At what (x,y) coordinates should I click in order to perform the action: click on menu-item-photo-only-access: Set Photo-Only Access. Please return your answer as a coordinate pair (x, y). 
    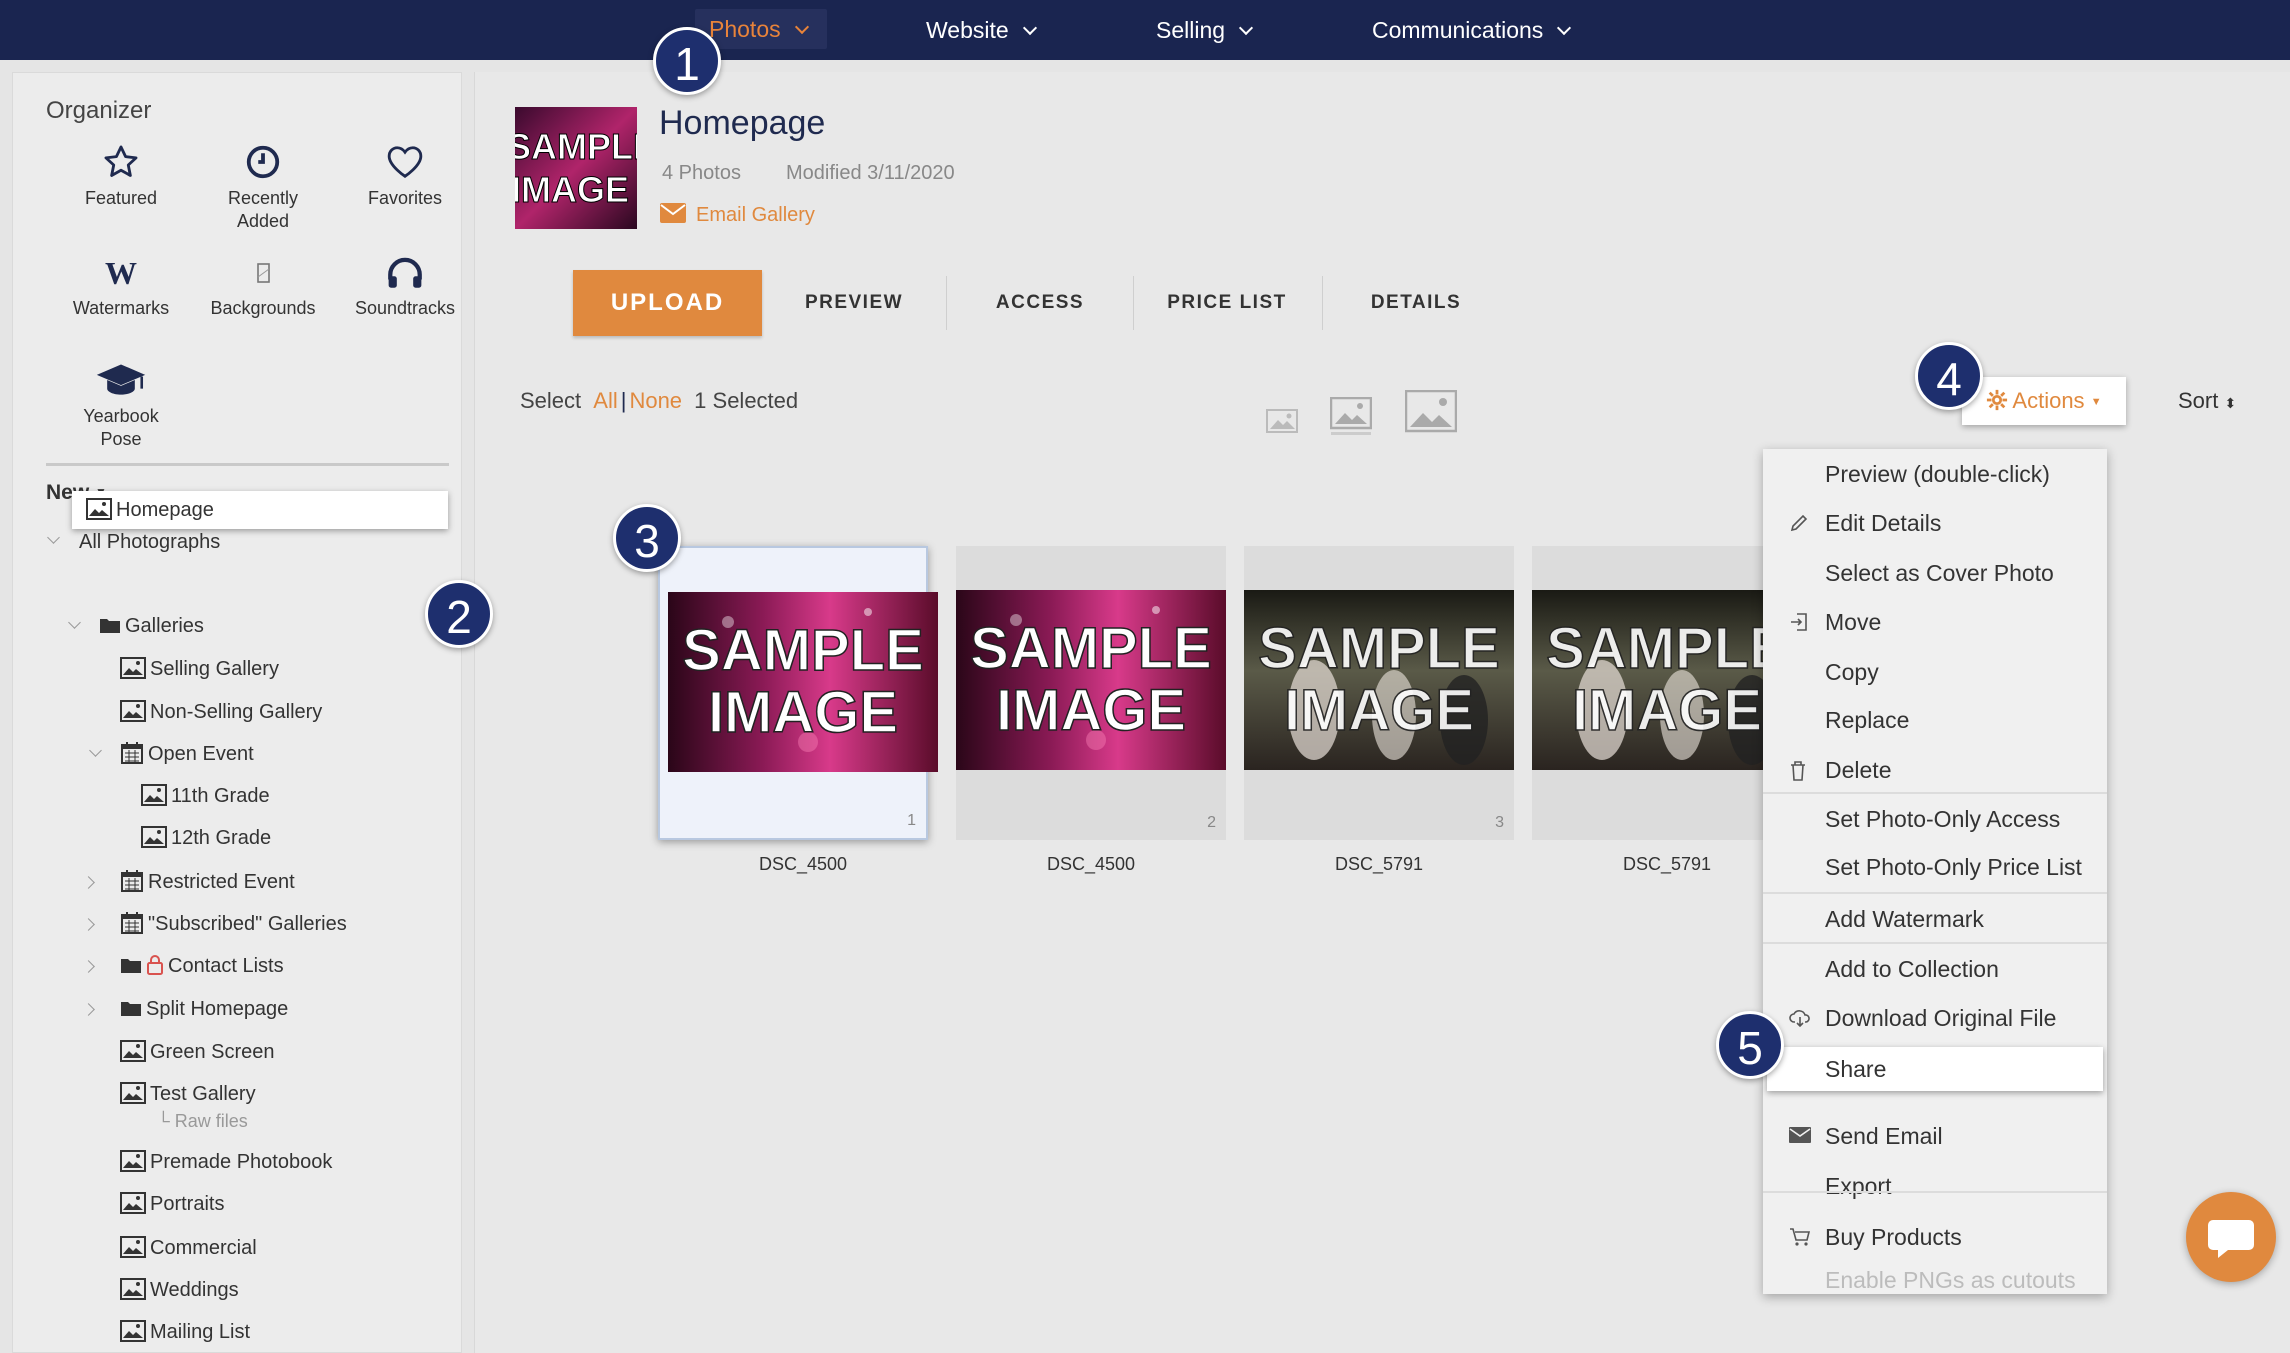
    Looking at the image, I should click on (1935, 819).